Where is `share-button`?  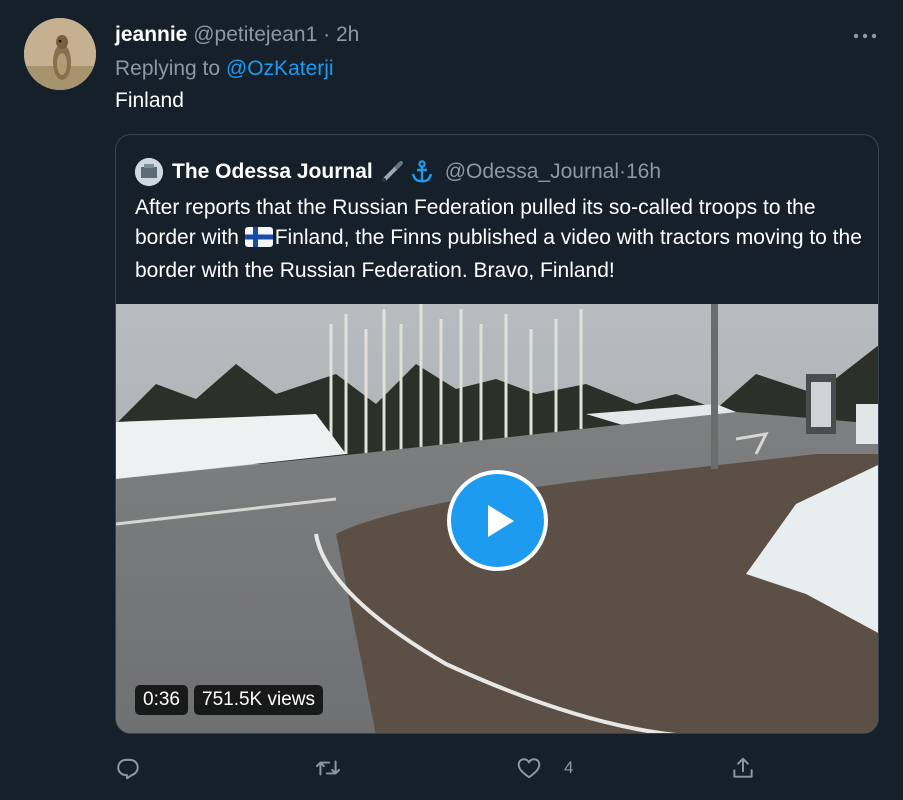 share-button is located at coordinates (743, 768).